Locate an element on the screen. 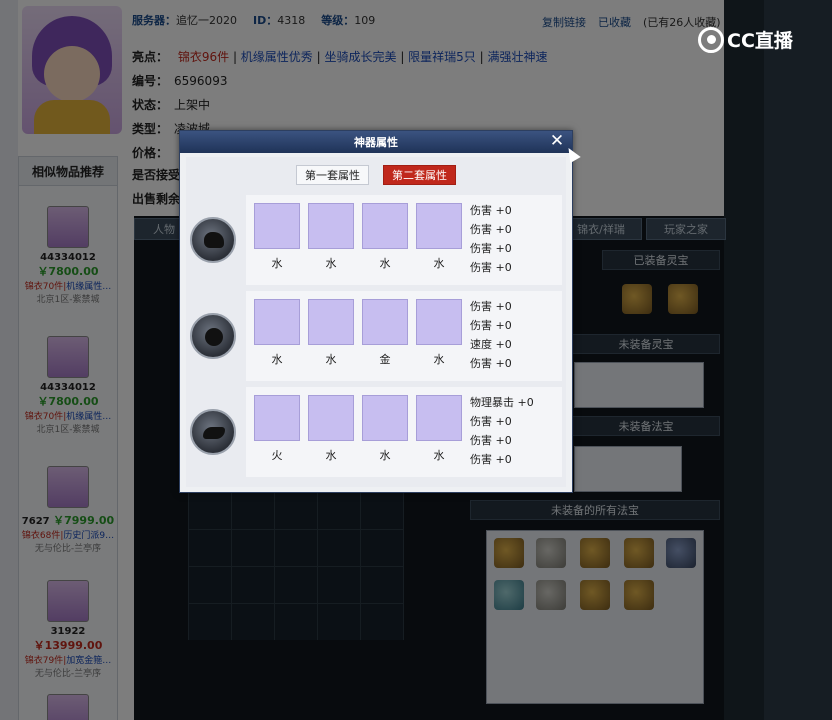 The height and width of the screenshot is (720, 832). attribute-set-tabs: 第一套属性 第二套属性 is located at coordinates (376, 175).